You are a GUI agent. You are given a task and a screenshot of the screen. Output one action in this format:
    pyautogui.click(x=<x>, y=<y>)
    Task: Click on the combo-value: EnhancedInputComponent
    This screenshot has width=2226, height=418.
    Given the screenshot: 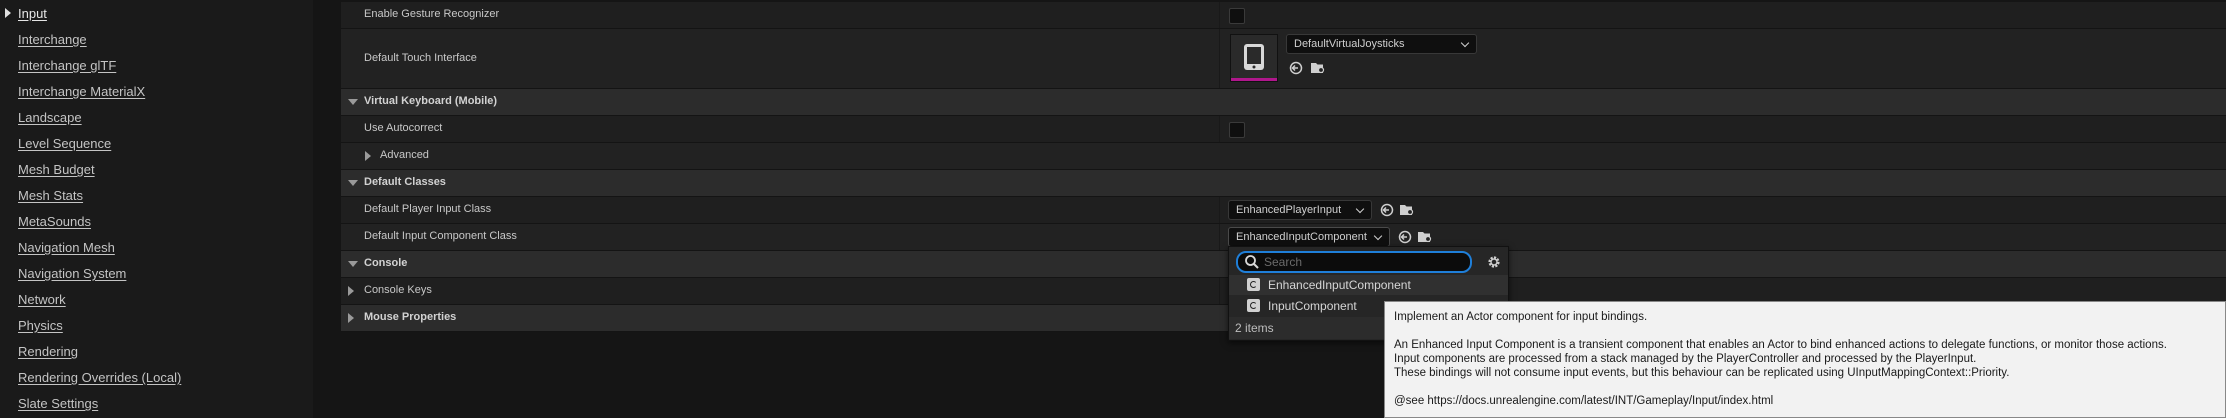 What is the action you would take?
    pyautogui.click(x=1301, y=237)
    